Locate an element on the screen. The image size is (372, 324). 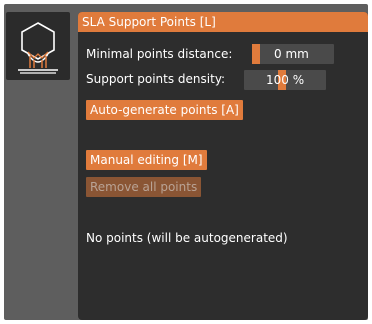
min-distance-value: 0 mm is located at coordinates (291, 54).